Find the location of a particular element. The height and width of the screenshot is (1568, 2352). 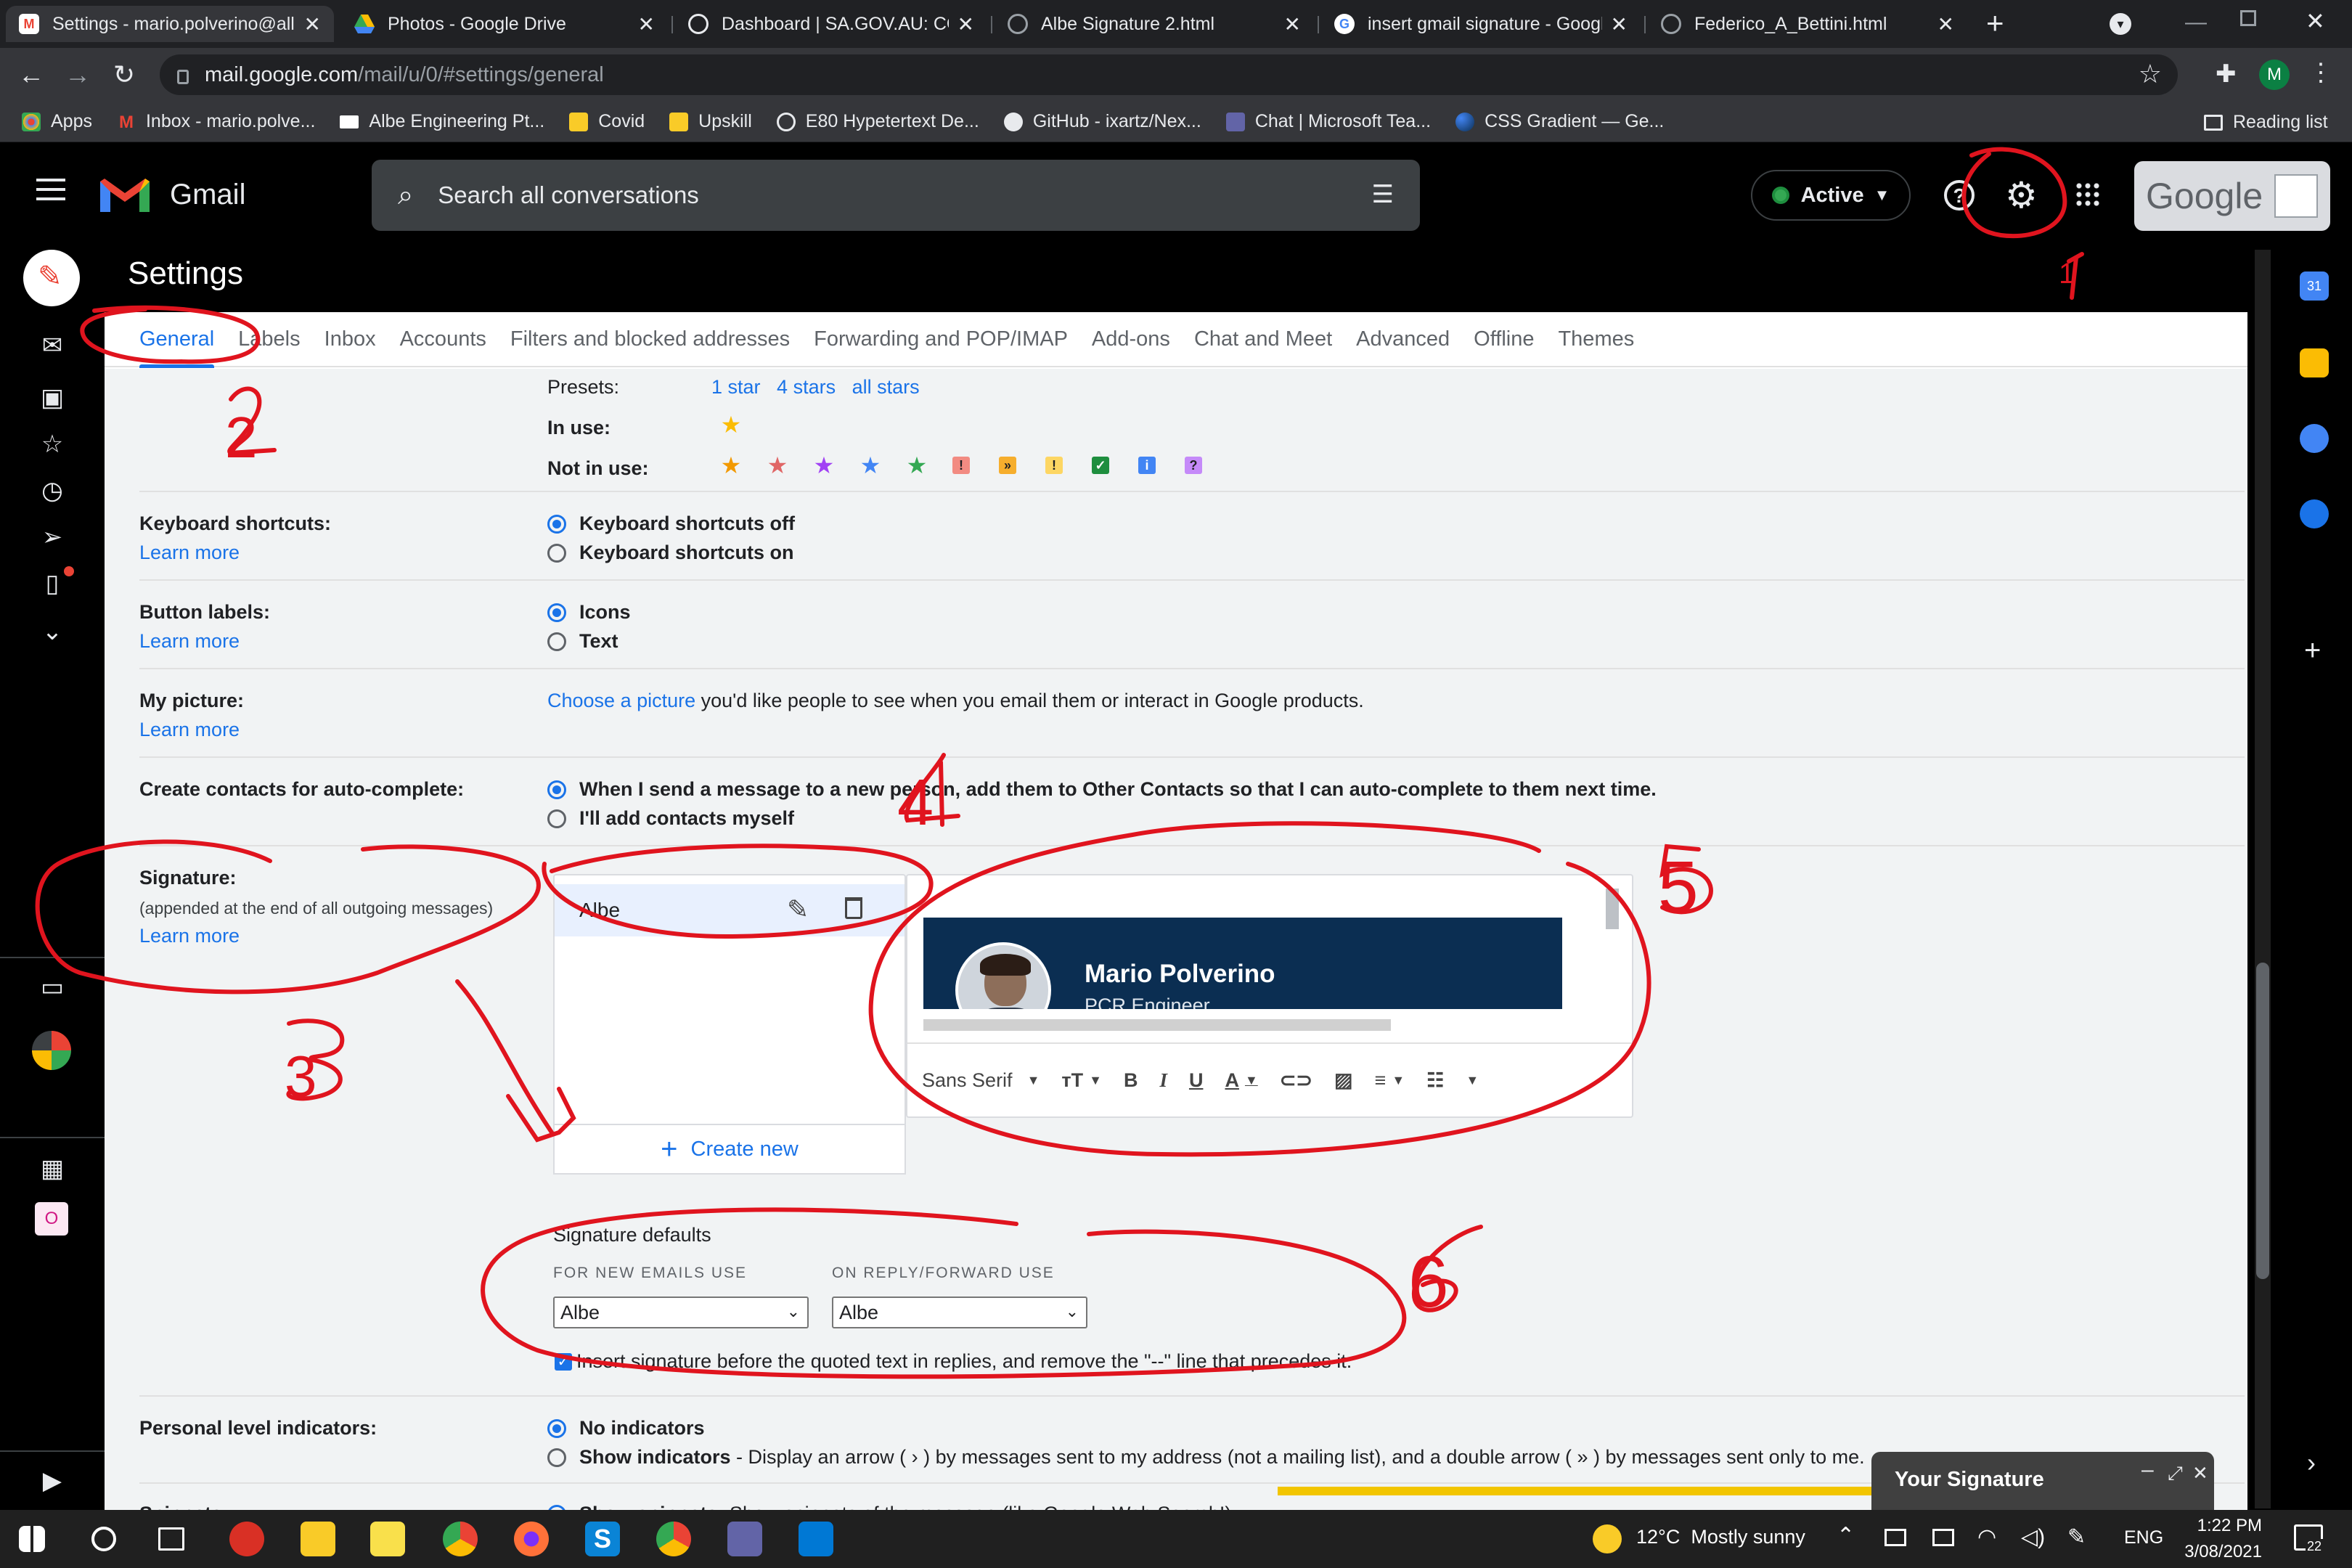

yellow-bang-icon: ! is located at coordinates (1054, 466).